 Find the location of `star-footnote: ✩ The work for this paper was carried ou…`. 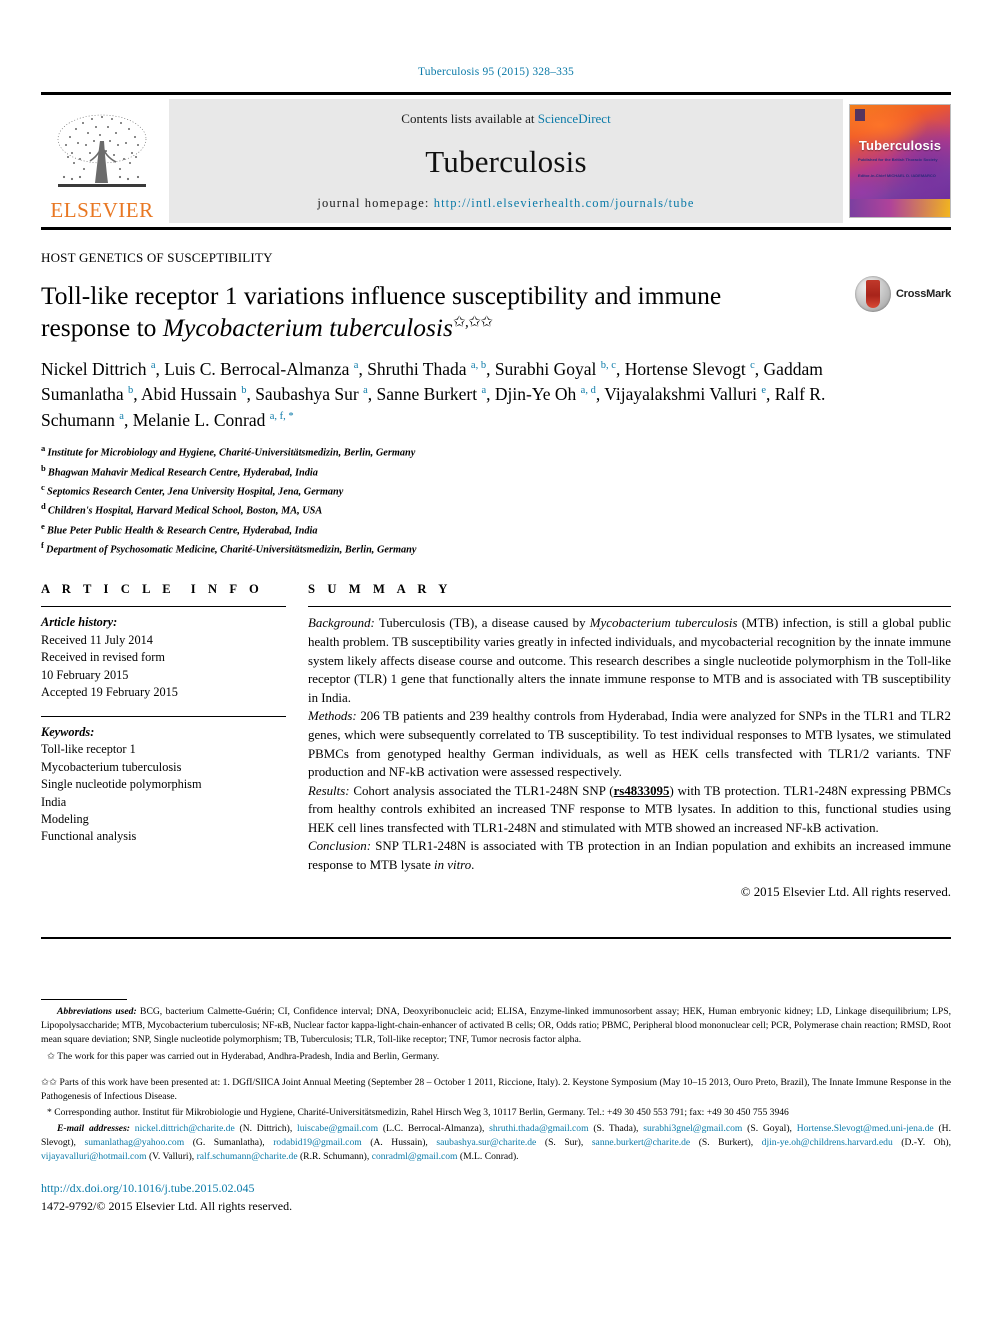

star-footnote: ✩ The work for this paper was carried ou… is located at coordinates (496, 1057).